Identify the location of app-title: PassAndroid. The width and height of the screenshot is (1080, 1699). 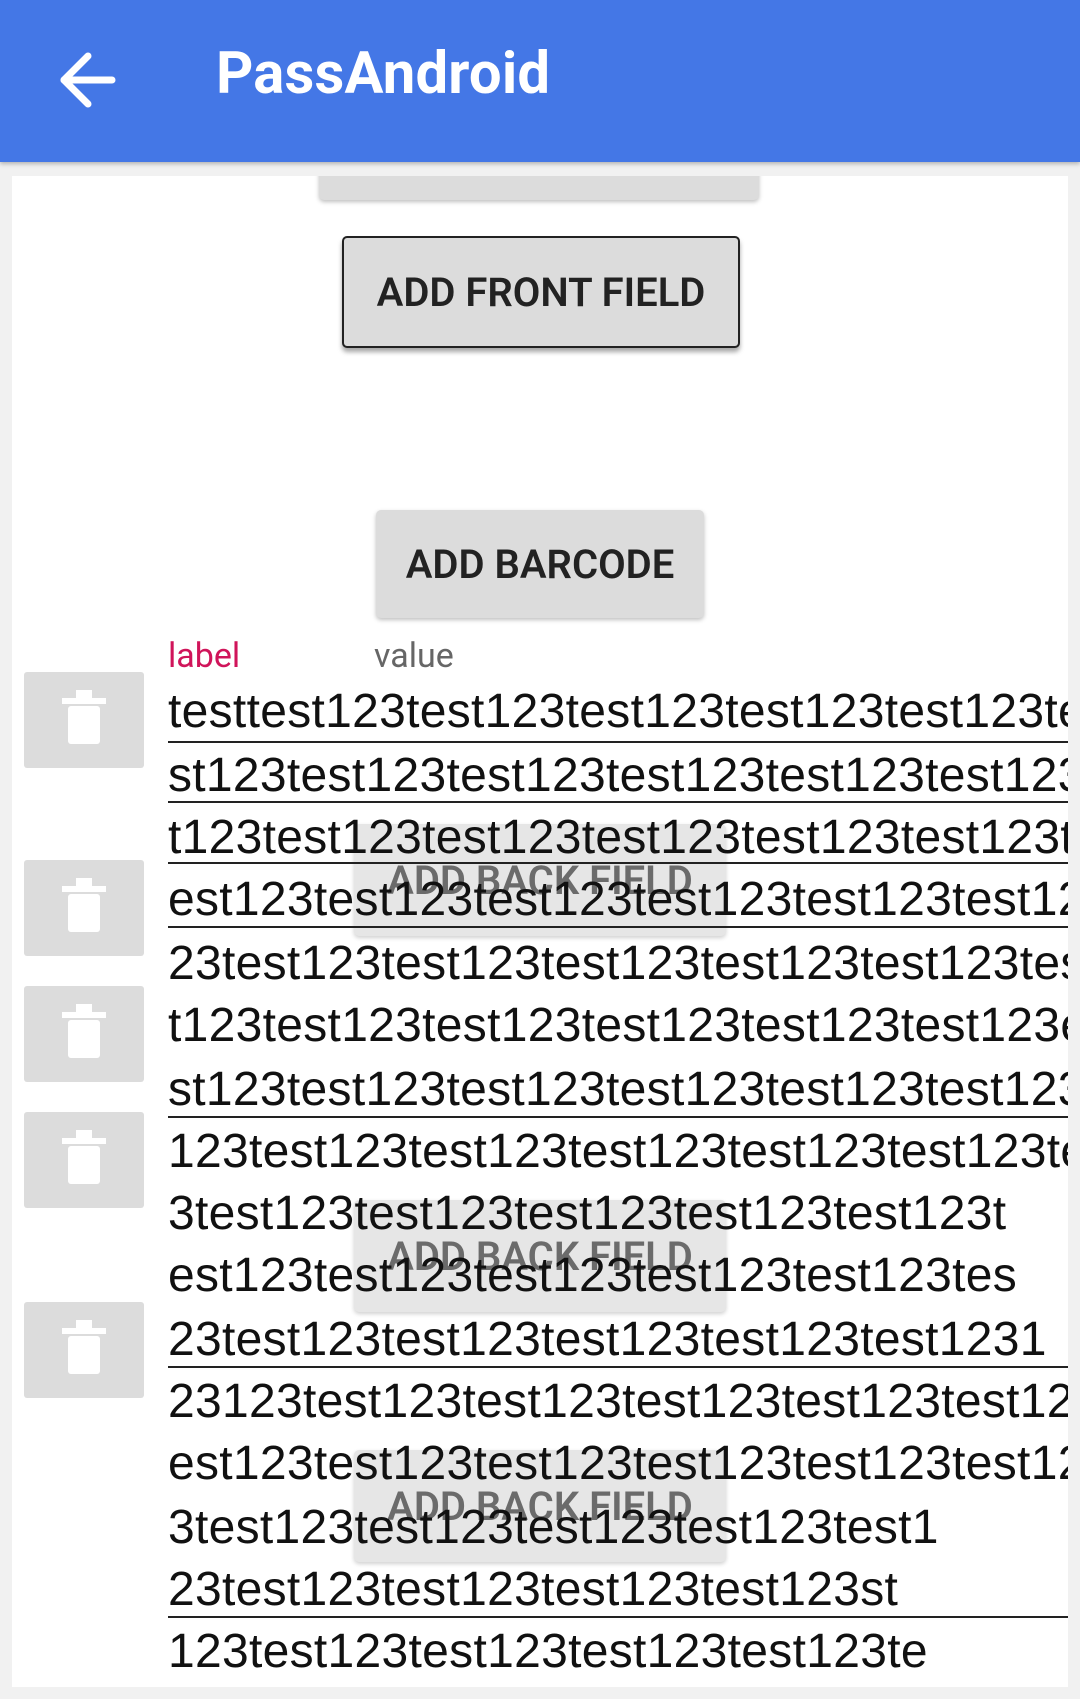
(383, 74).